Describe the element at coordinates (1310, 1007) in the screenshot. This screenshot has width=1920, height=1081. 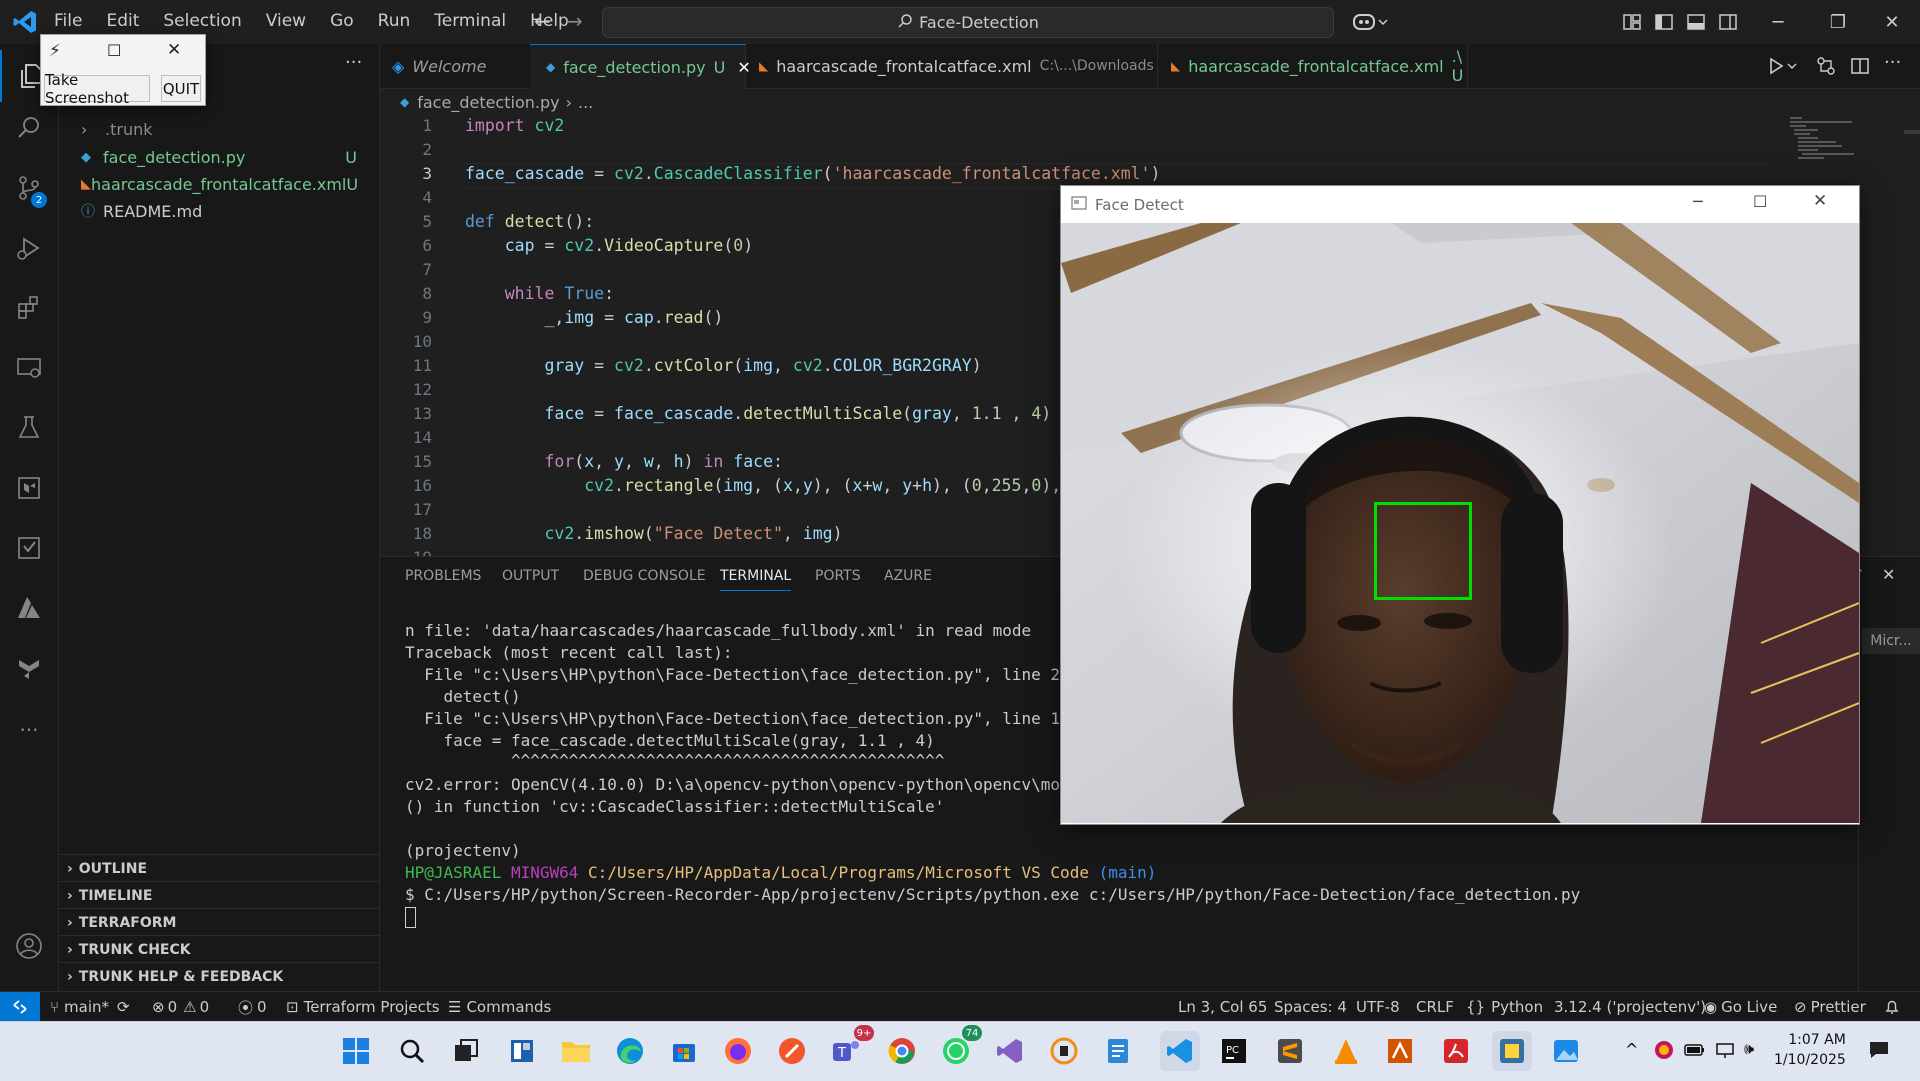
I see `indentation: Spaces: 4` at that location.